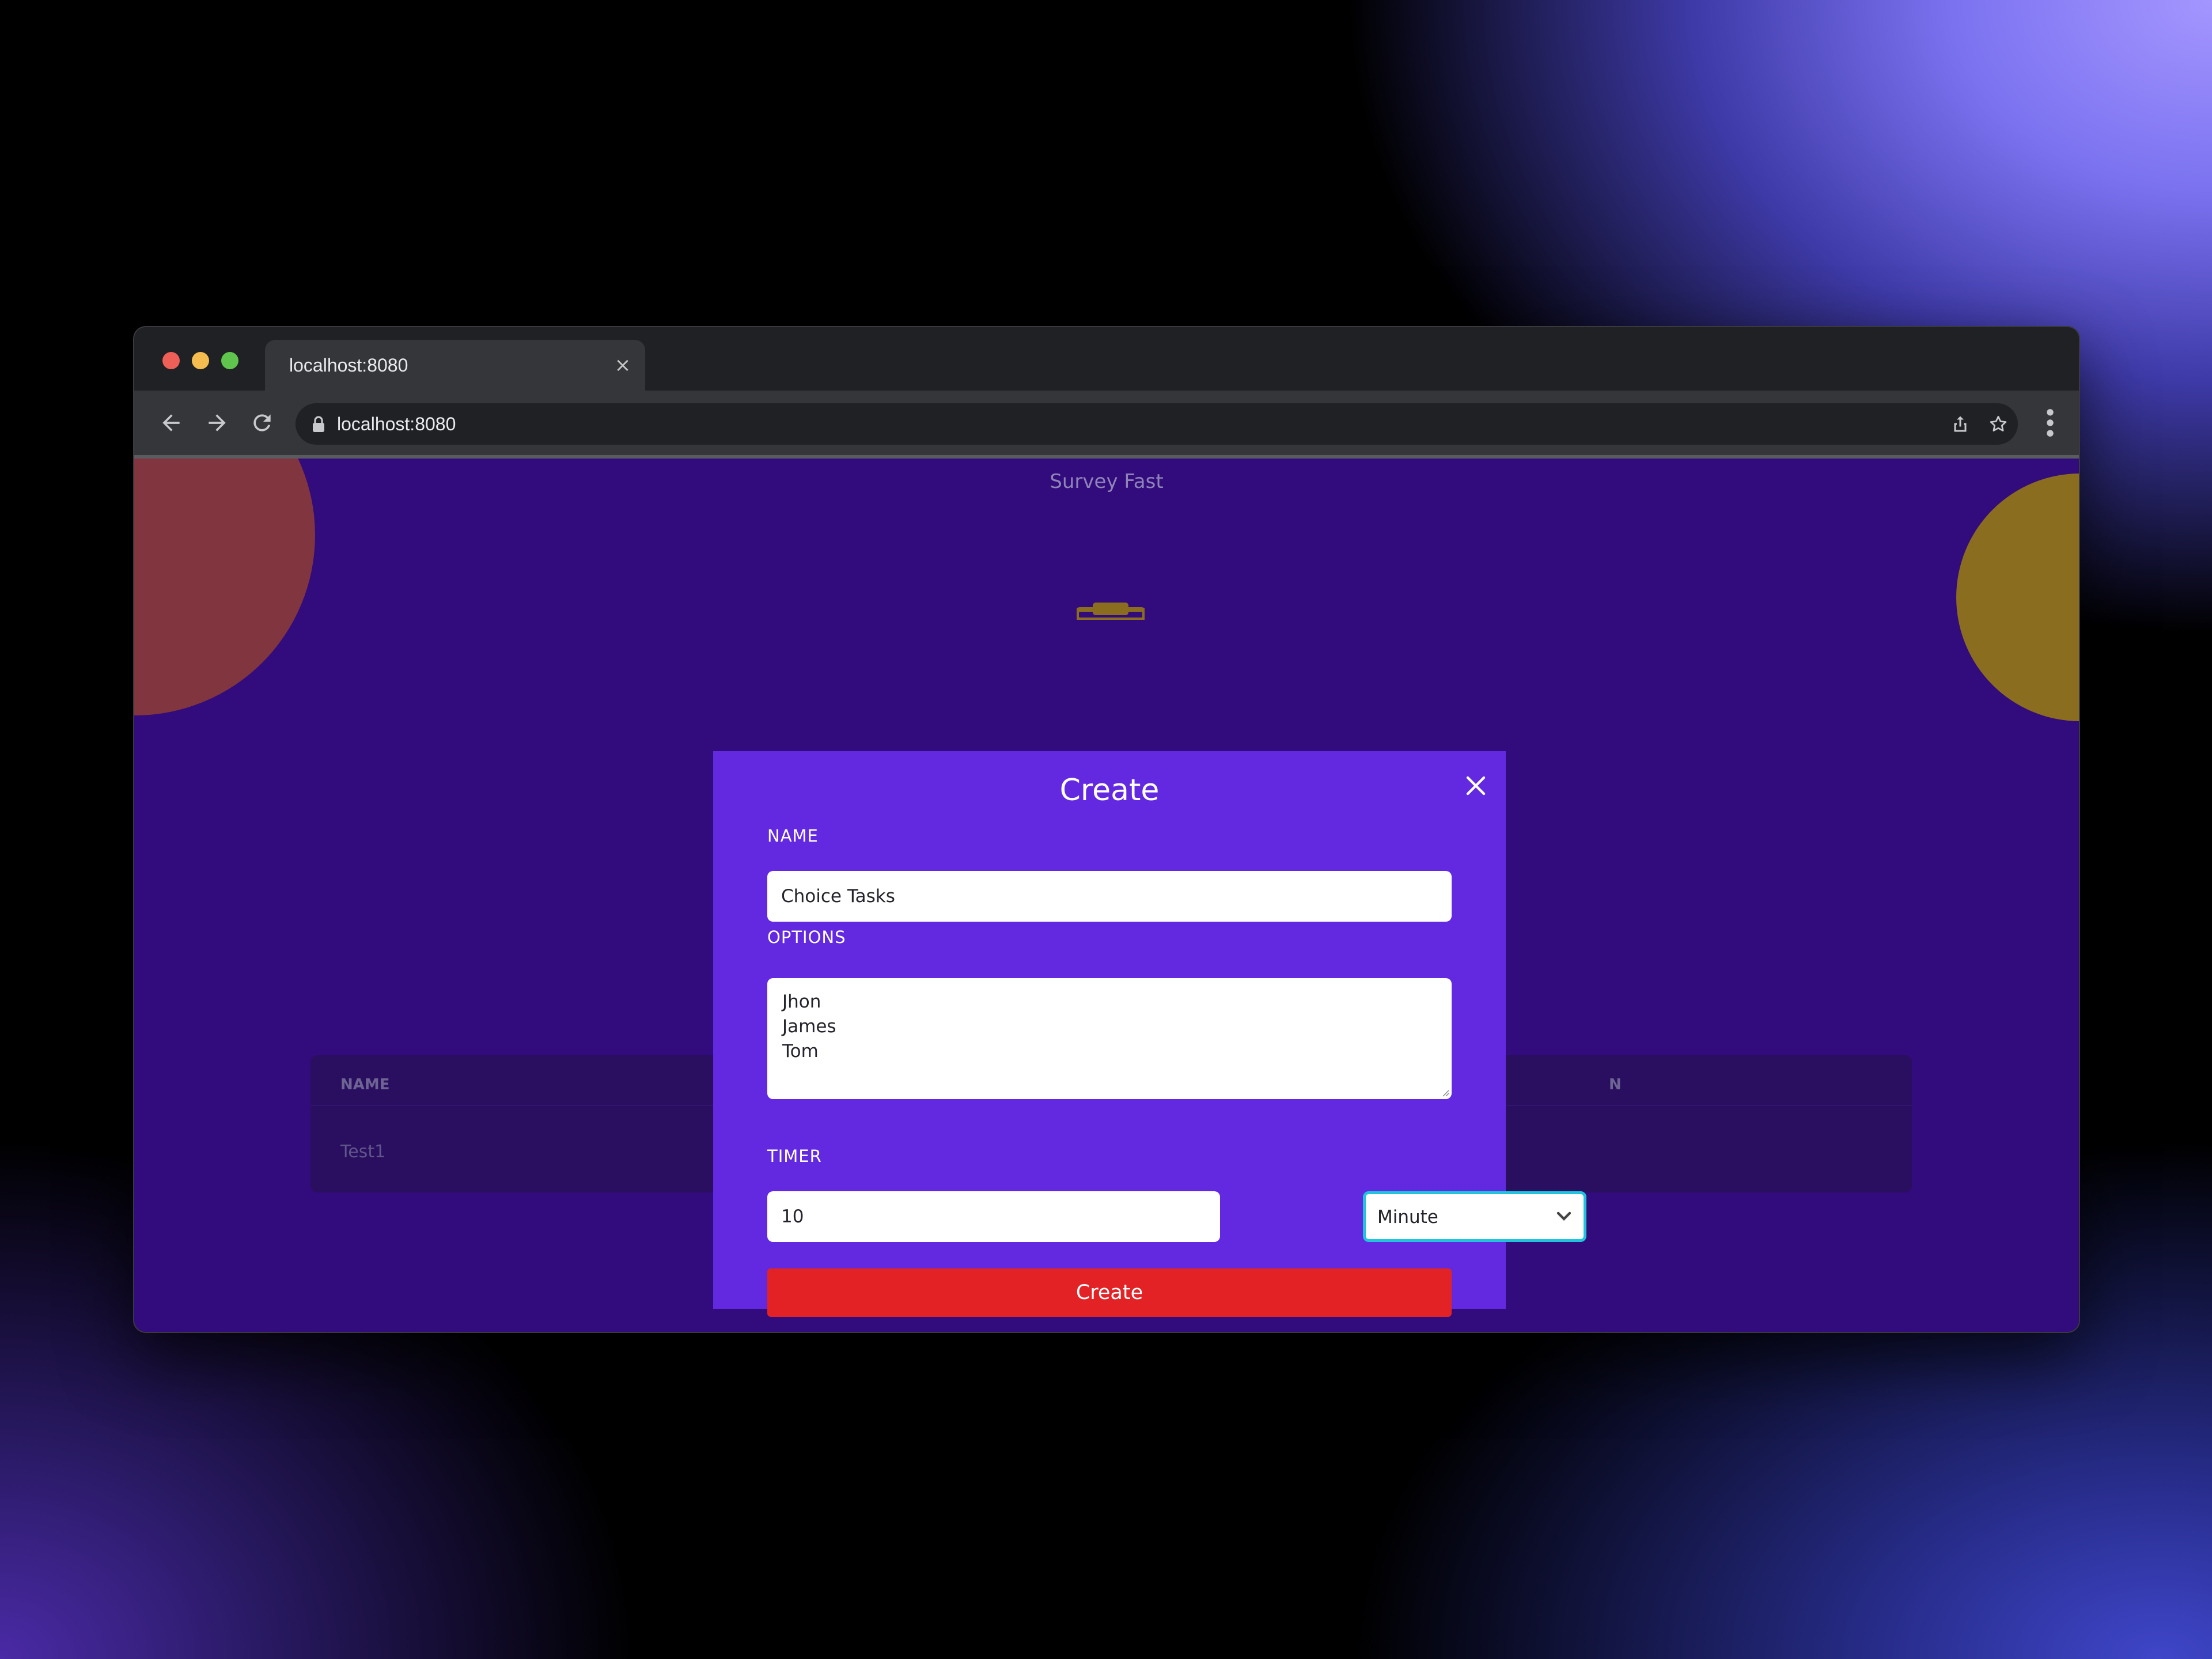 This screenshot has width=2212, height=1659. Describe the element at coordinates (1111, 611) in the screenshot. I see `clipboard-icon` at that location.